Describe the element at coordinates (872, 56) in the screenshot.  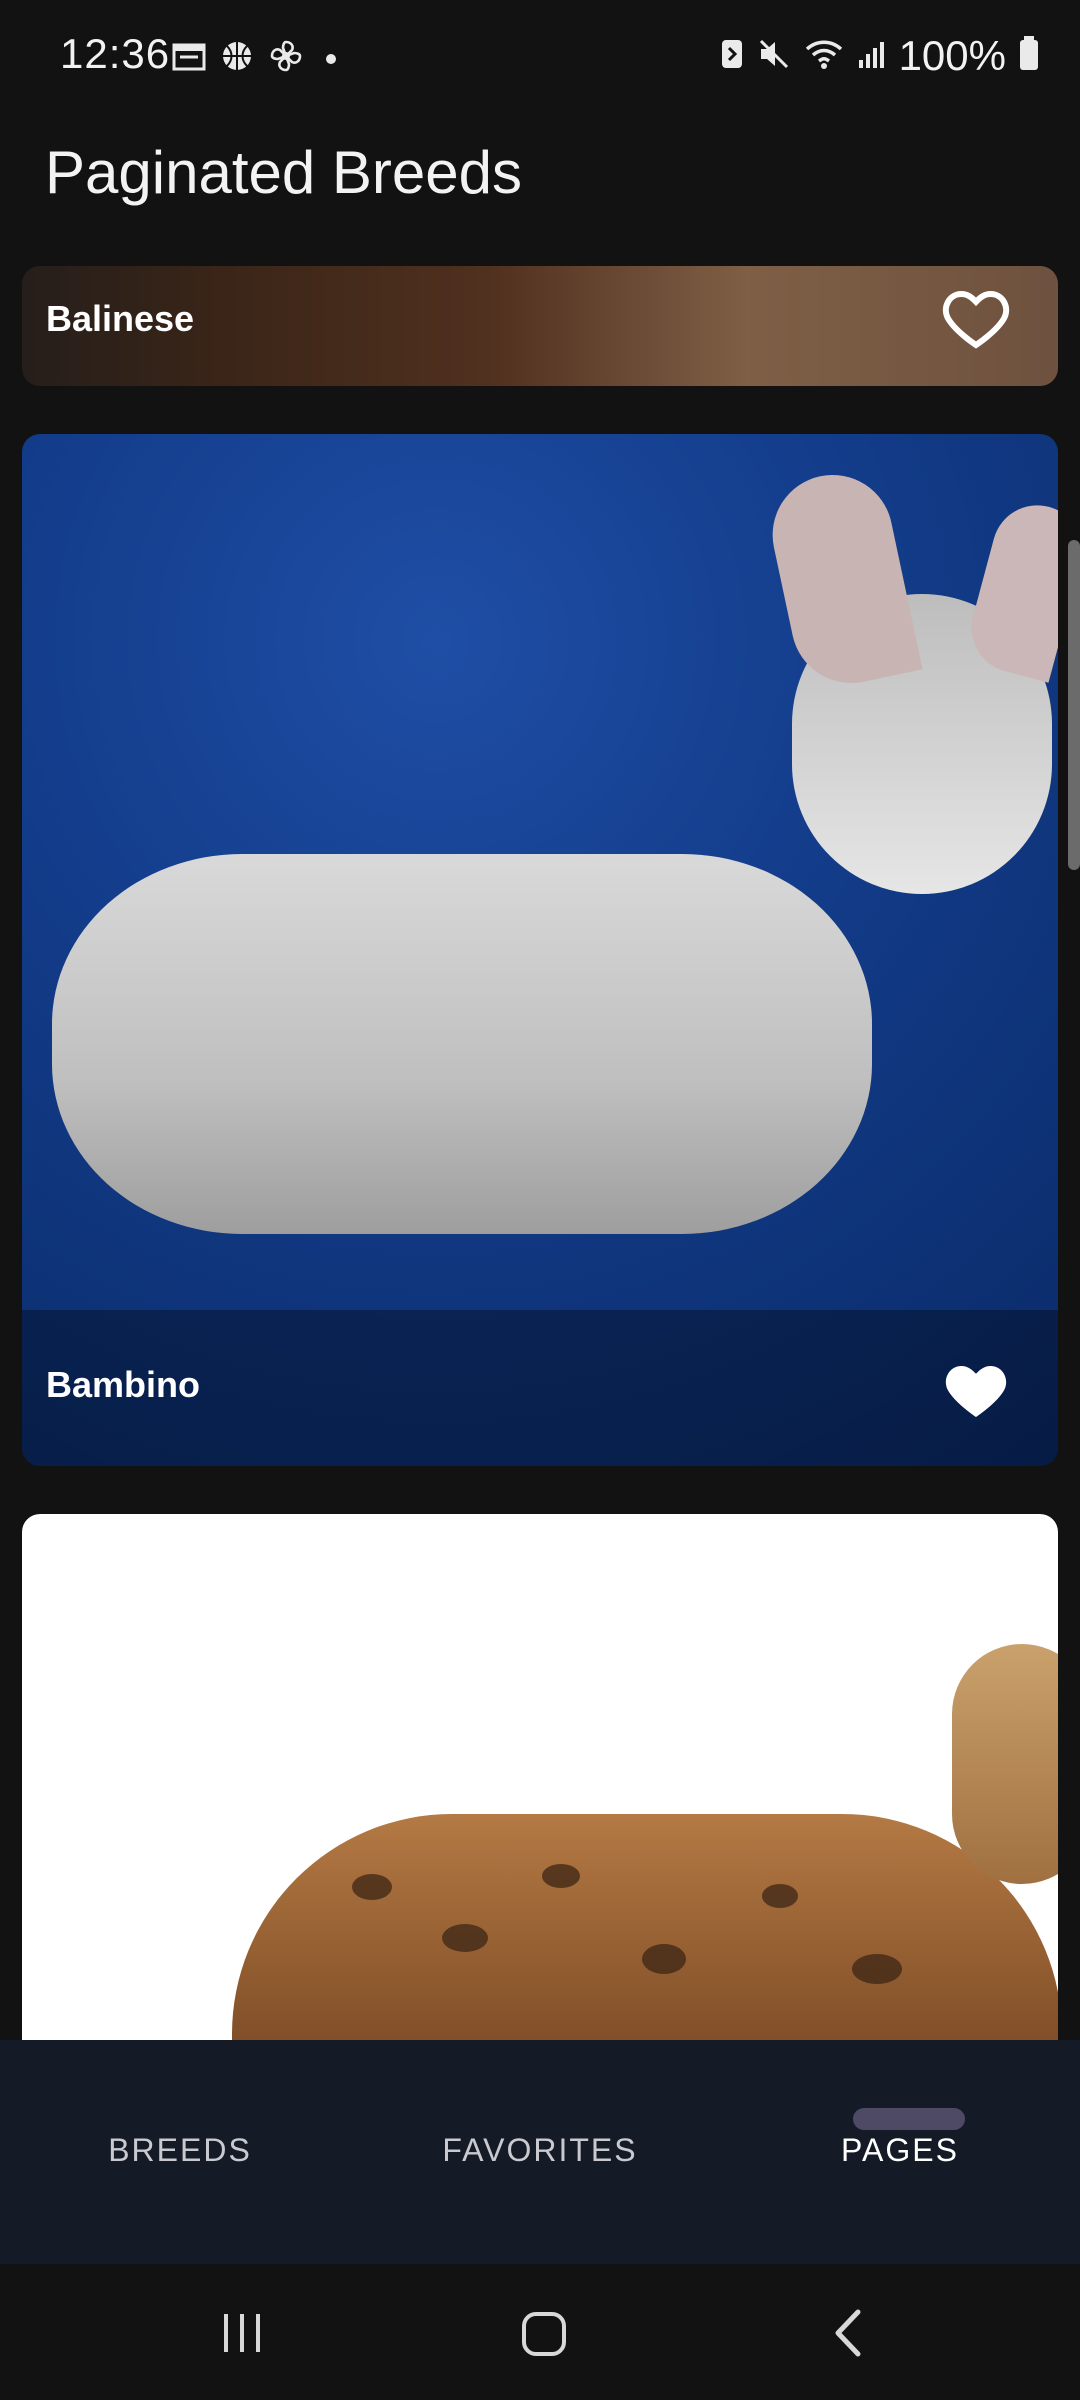
I see `signal-icon` at that location.